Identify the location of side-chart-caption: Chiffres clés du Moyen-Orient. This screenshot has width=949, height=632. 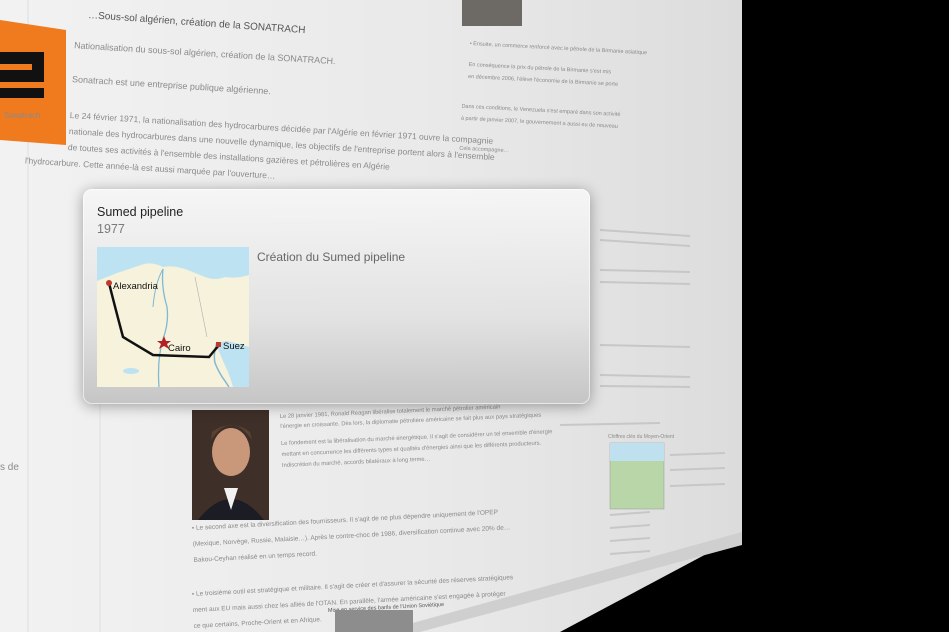
(641, 437).